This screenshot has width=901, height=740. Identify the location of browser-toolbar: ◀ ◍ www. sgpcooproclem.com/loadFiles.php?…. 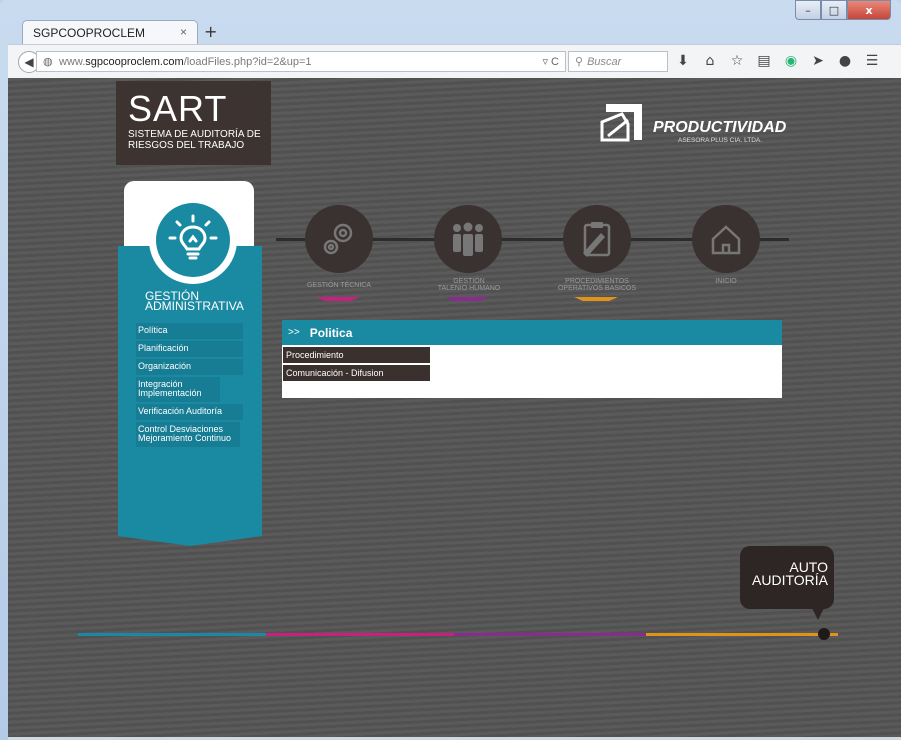
(454, 61).